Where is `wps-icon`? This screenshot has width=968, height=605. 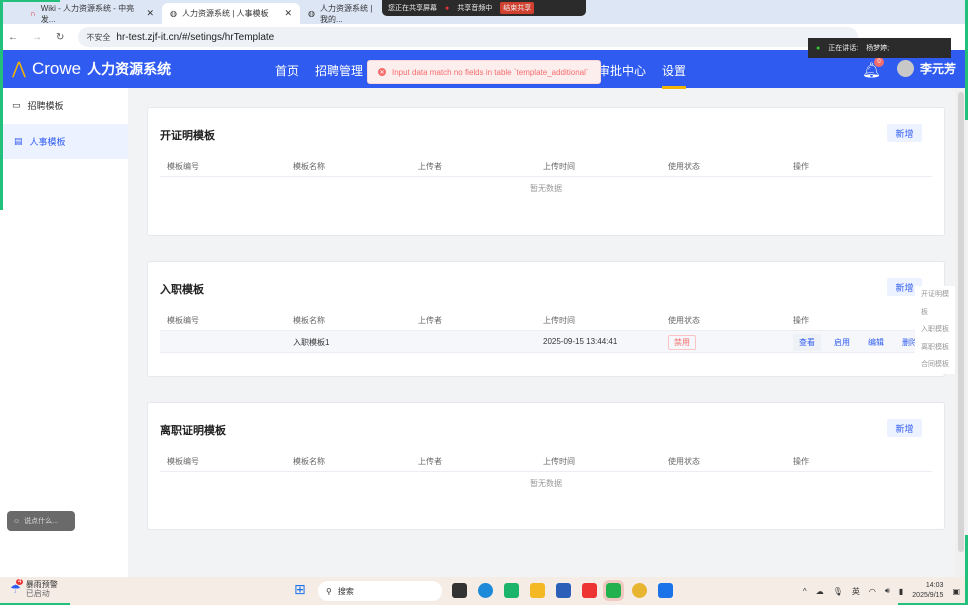 wps-icon is located at coordinates (589, 590).